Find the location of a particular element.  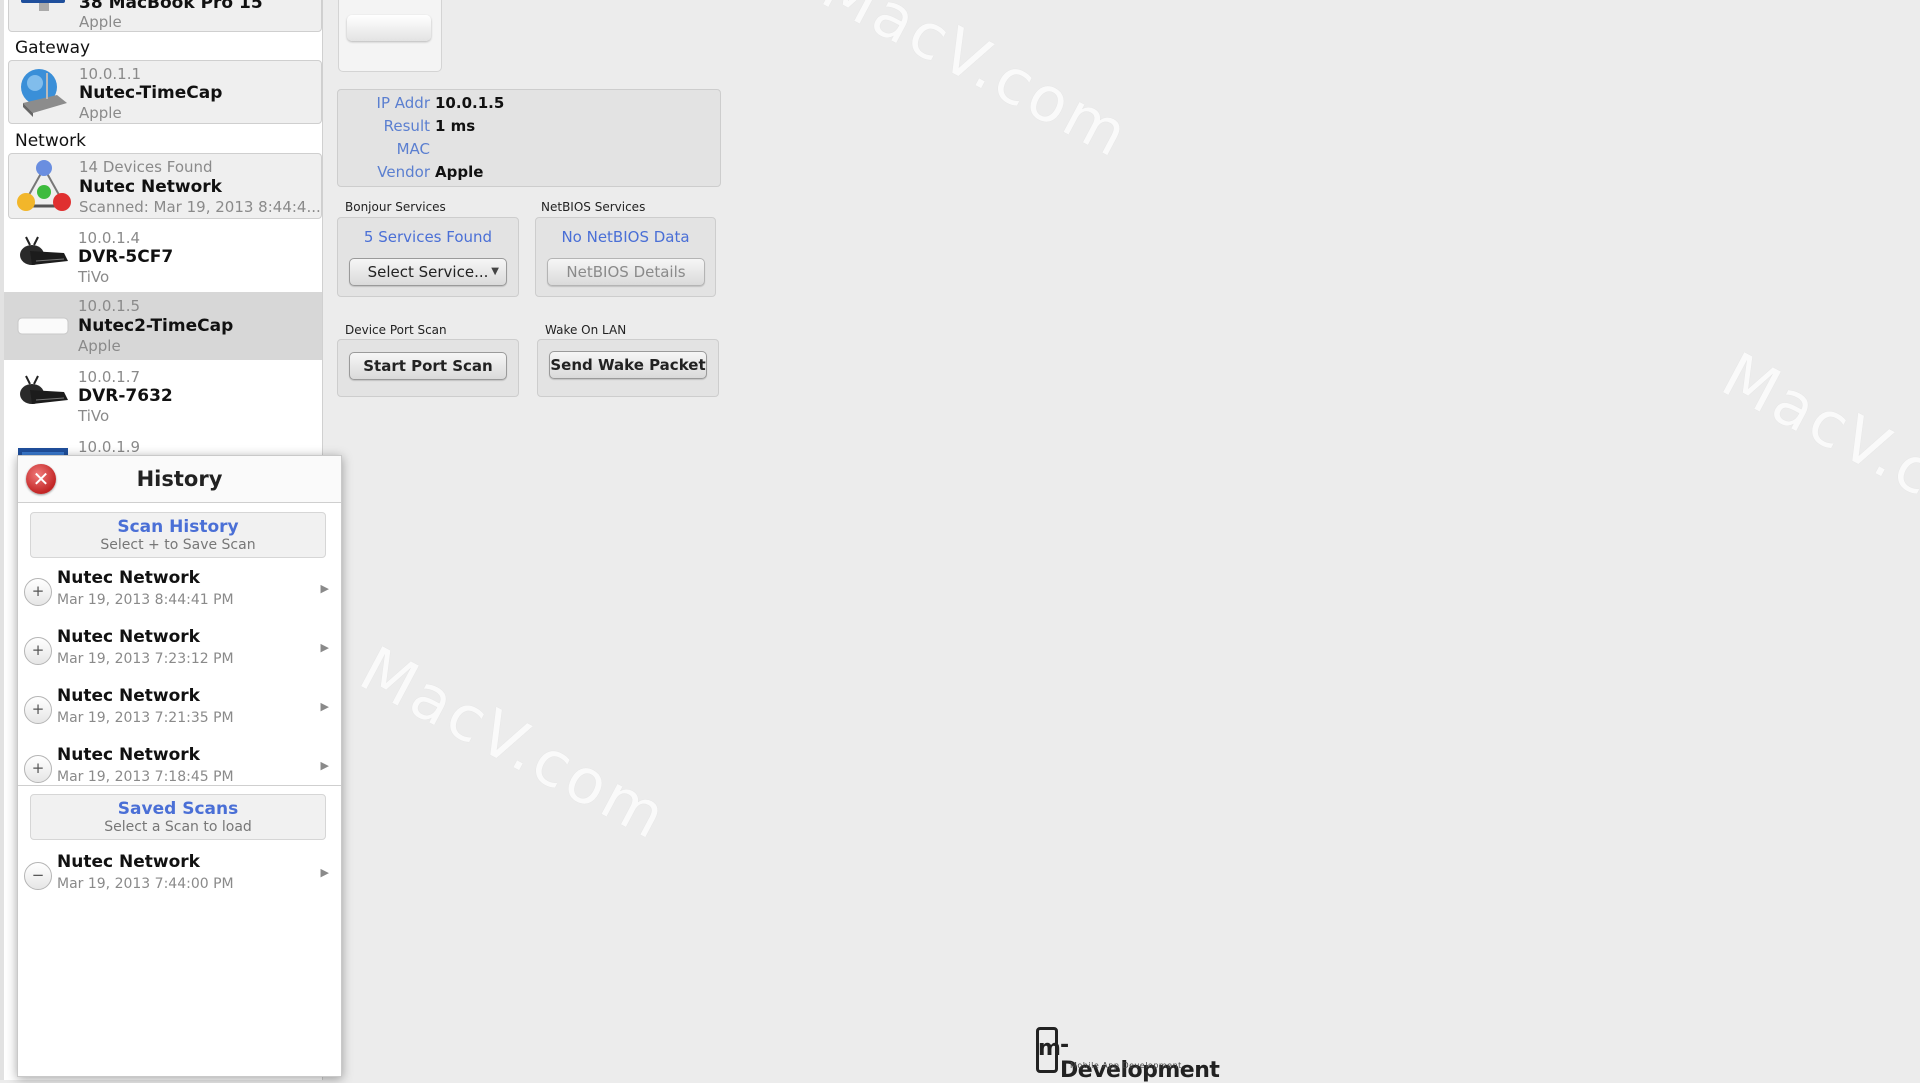

device-ip: 10.0.1.7 is located at coordinates (109, 377).